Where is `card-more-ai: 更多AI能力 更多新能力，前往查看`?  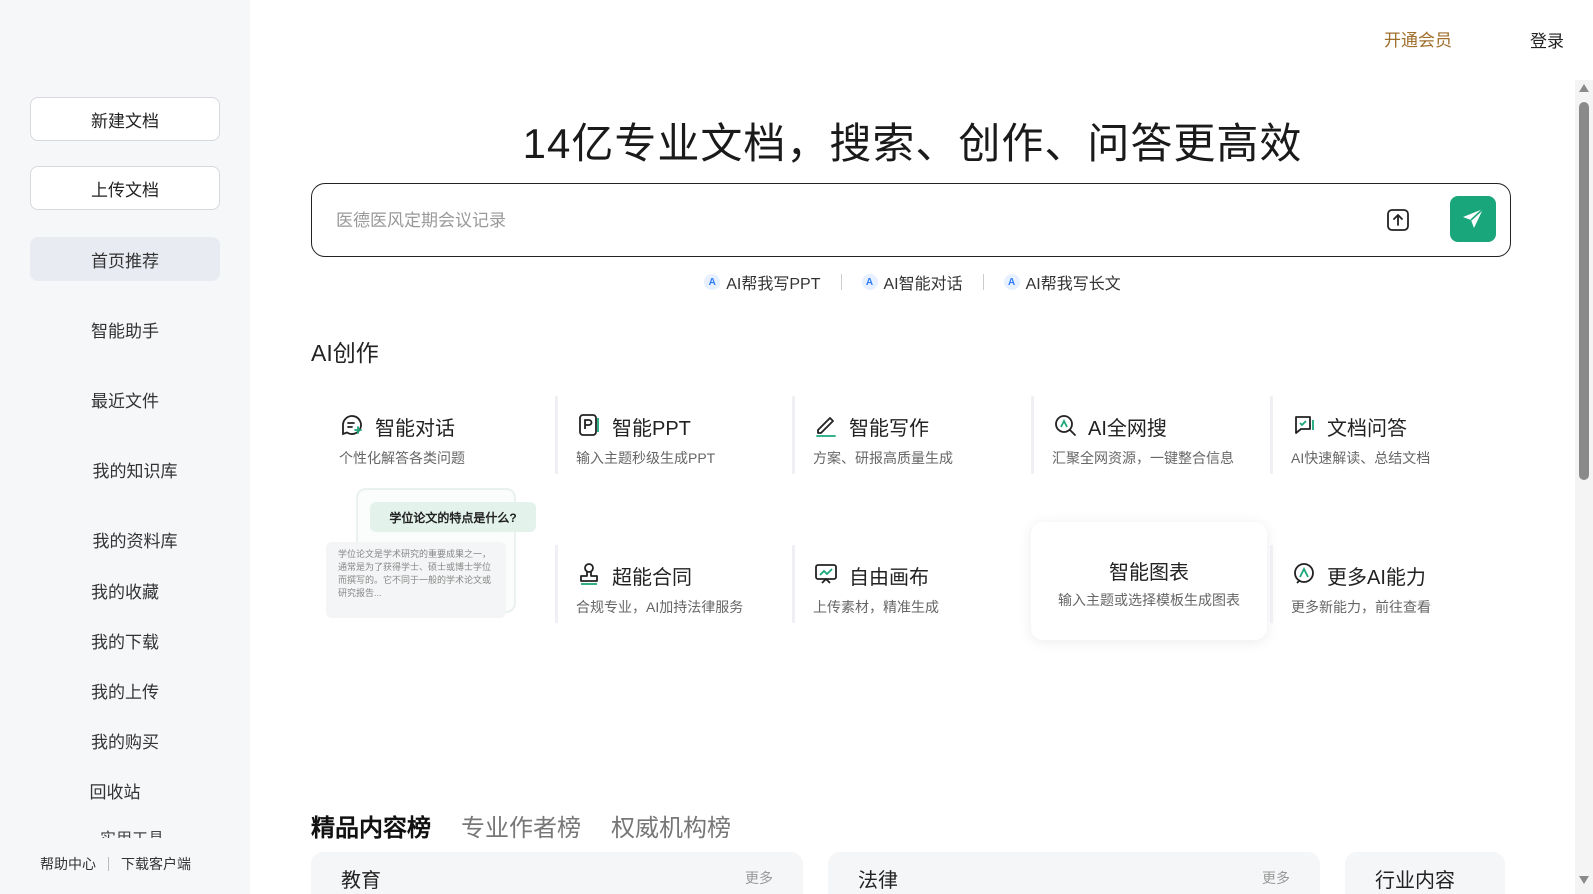
card-more-ai: 更多AI能力 更多新能力，前往查看 is located at coordinates (1381, 592).